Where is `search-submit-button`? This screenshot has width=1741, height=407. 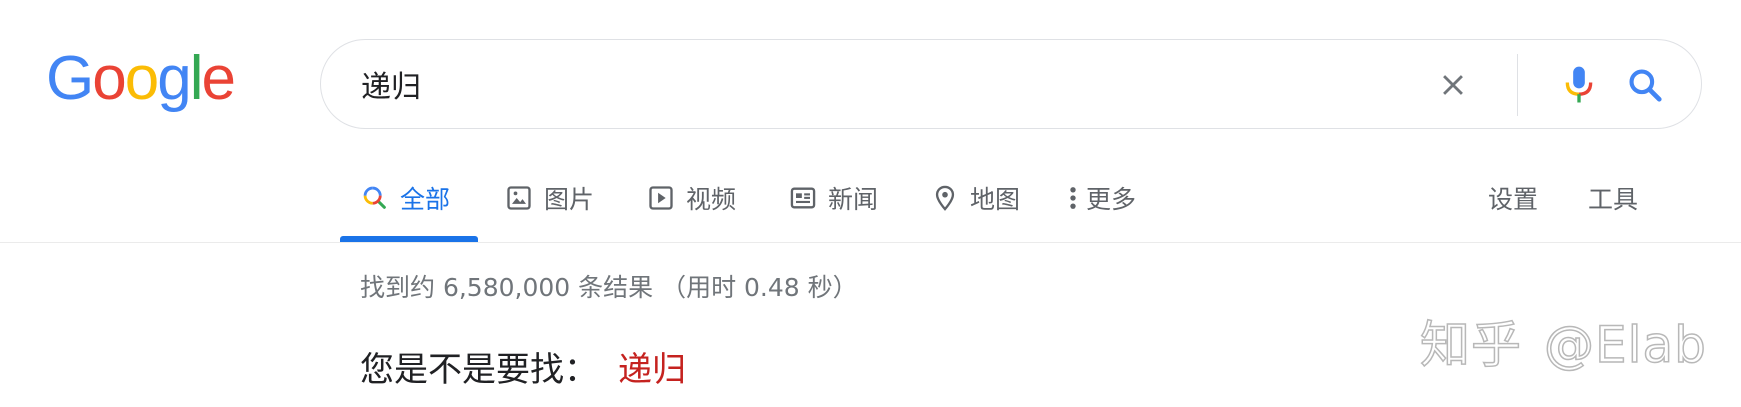
search-submit-button is located at coordinates (1645, 85).